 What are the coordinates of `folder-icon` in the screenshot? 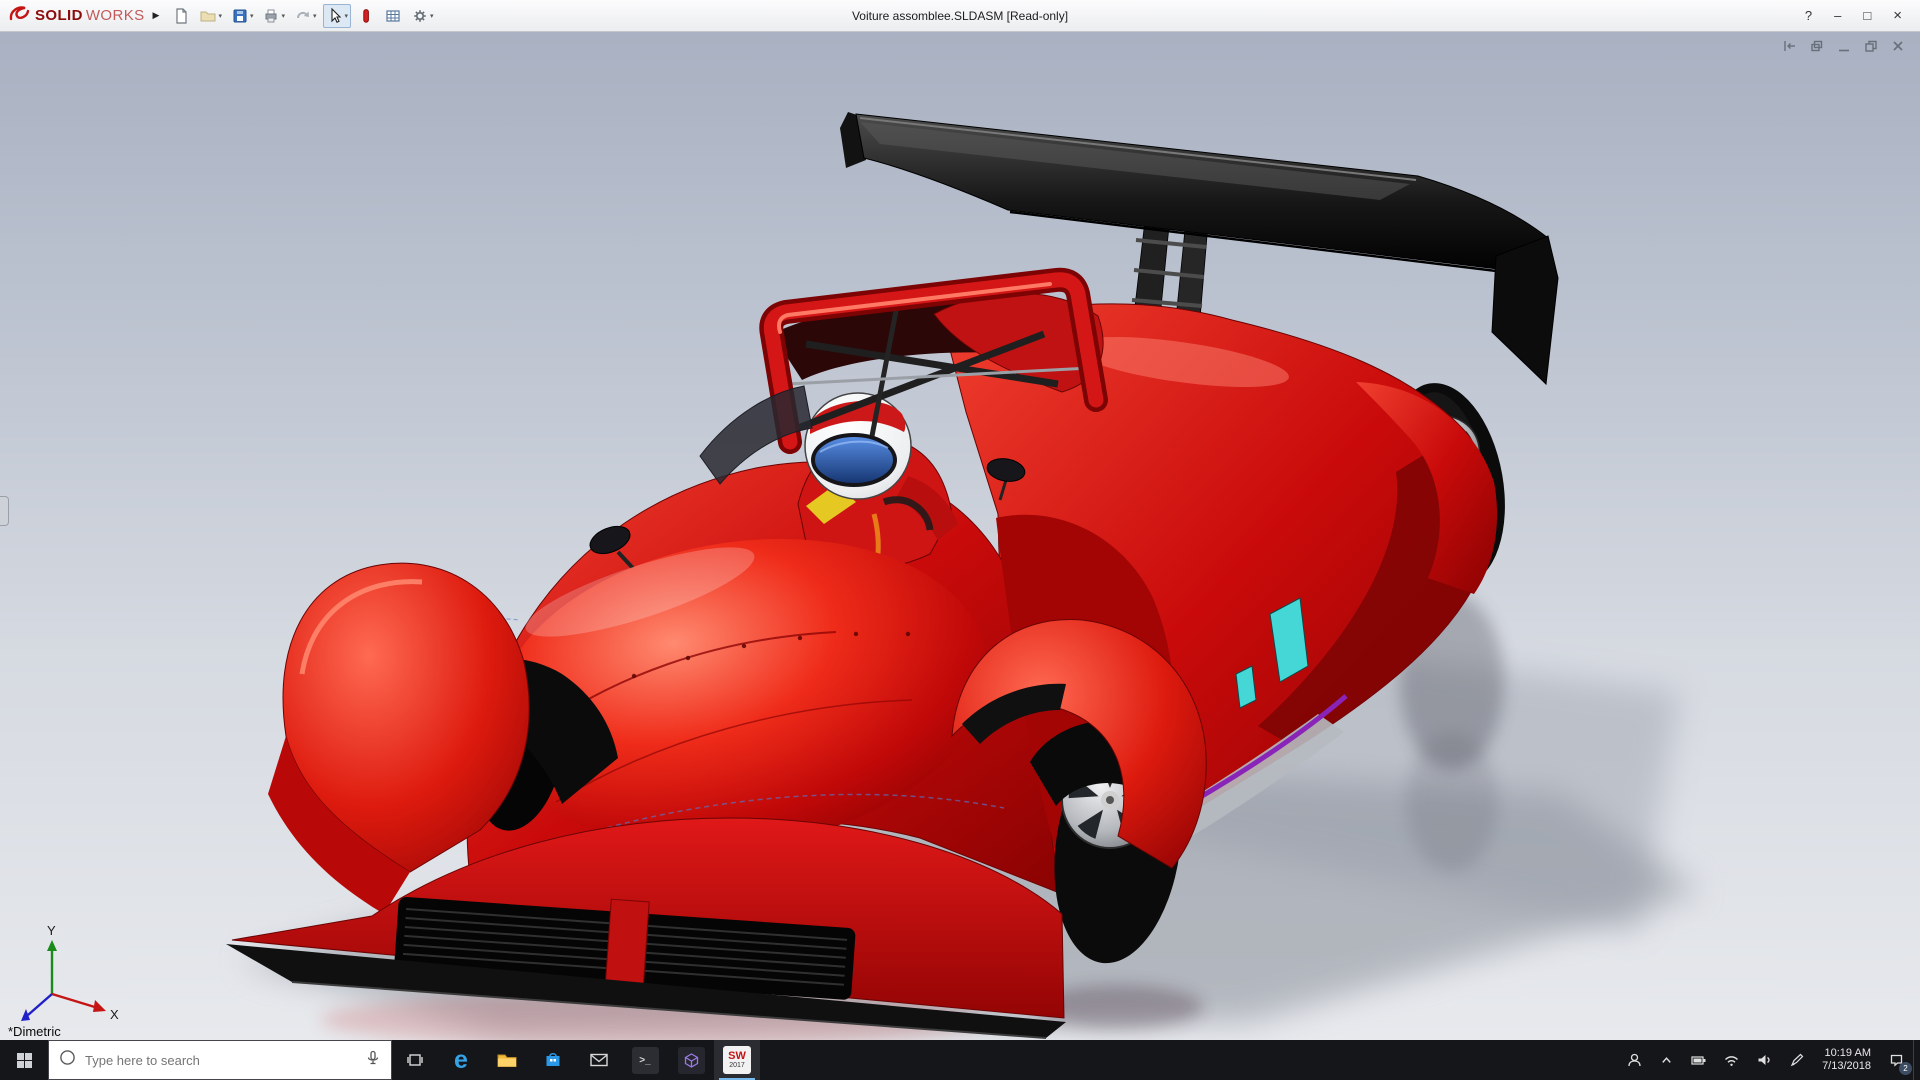 It's located at (507, 1060).